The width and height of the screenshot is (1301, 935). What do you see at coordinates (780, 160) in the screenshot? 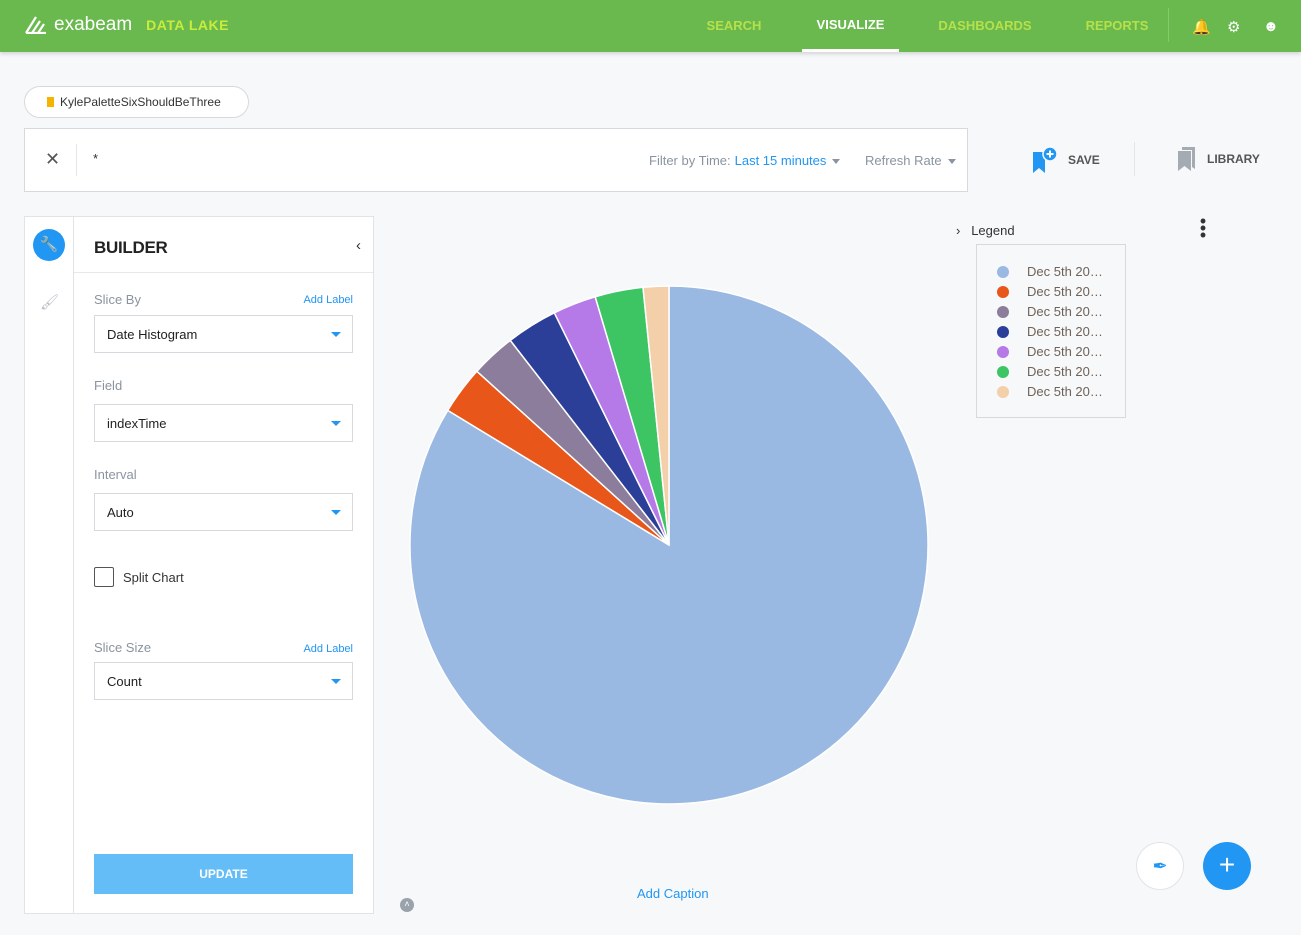
I see `time-filter-value: Last 15 minutes` at bounding box center [780, 160].